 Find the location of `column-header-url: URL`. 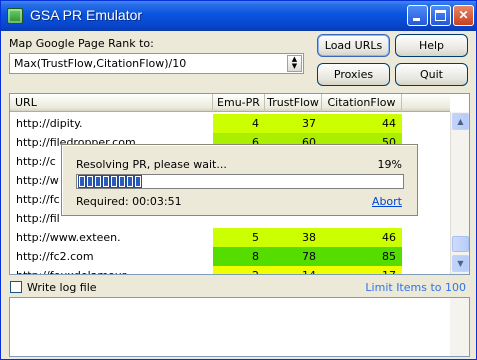

column-header-url: URL is located at coordinates (111, 103).